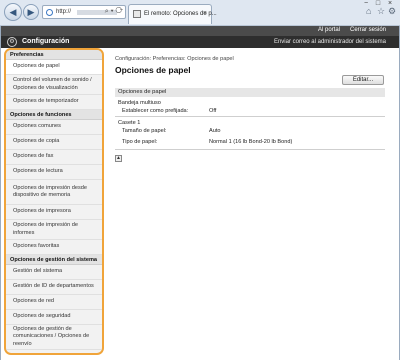 The image size is (400, 360). I want to click on sidebar-item-label: Opciones de red, so click(34, 301).